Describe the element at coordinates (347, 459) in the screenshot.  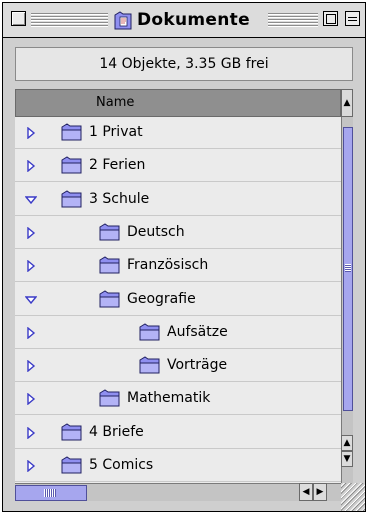
I see `scroll-down-button: ▼` at that location.